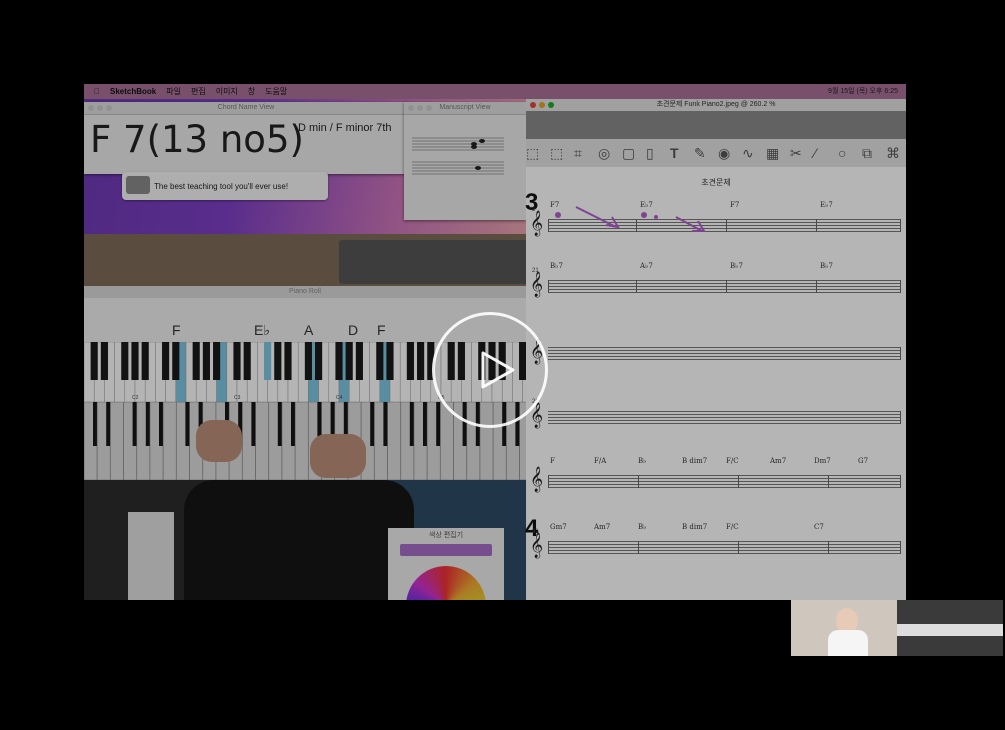  What do you see at coordinates (498, 370) in the screenshot?
I see `play-icon` at bounding box center [498, 370].